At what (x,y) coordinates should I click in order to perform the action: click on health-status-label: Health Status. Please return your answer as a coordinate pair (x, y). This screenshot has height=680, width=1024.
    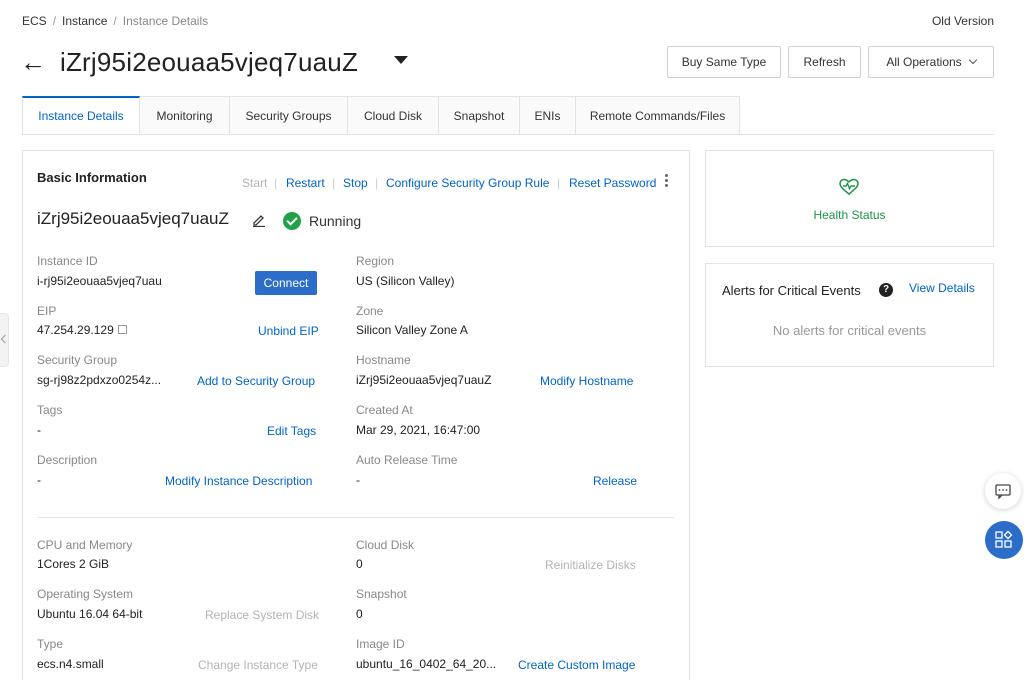
    Looking at the image, I should click on (849, 215).